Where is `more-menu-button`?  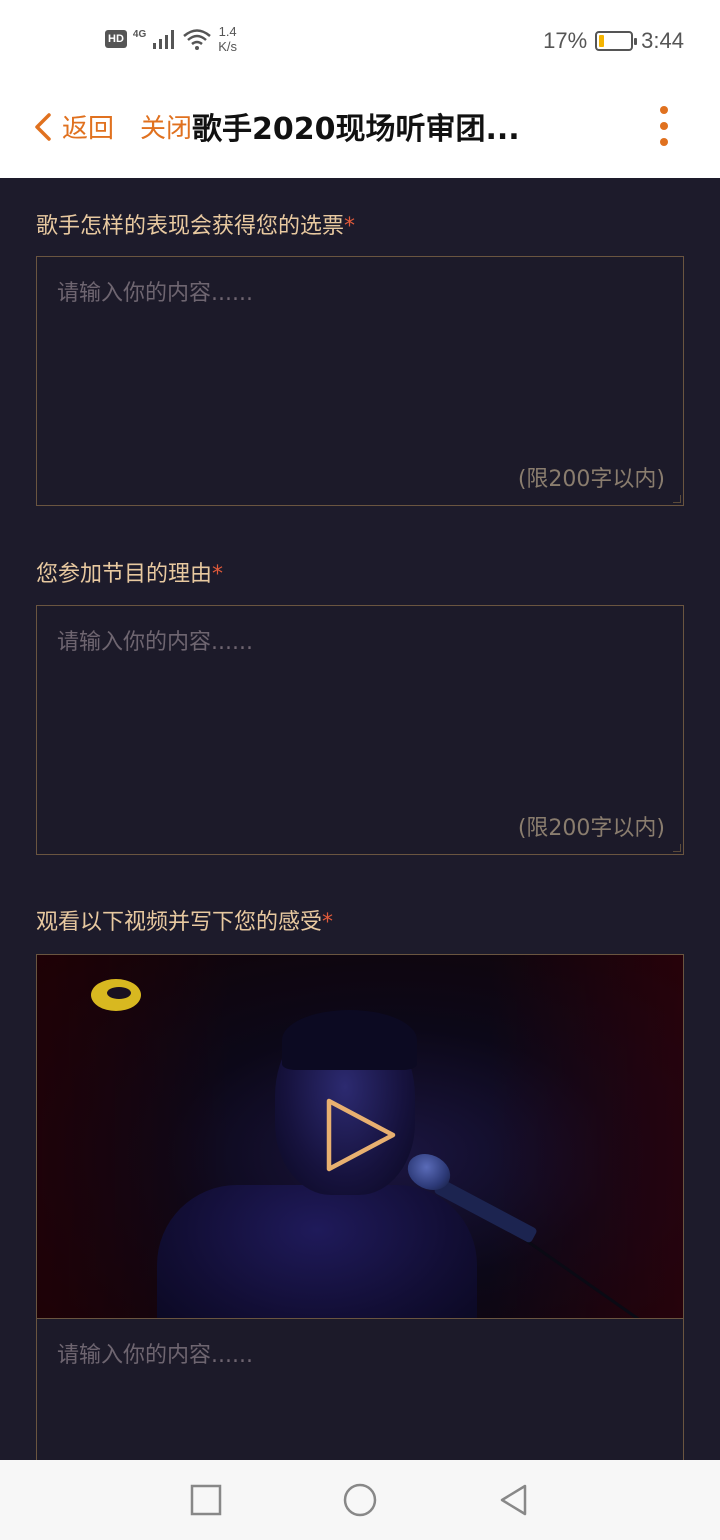
more-menu-button is located at coordinates (664, 126).